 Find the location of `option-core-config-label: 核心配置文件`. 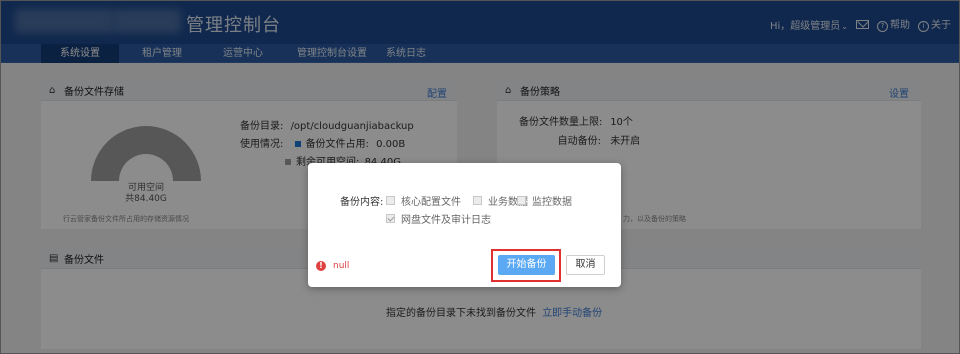

option-core-config-label: 核心配置文件 is located at coordinates (431, 202).